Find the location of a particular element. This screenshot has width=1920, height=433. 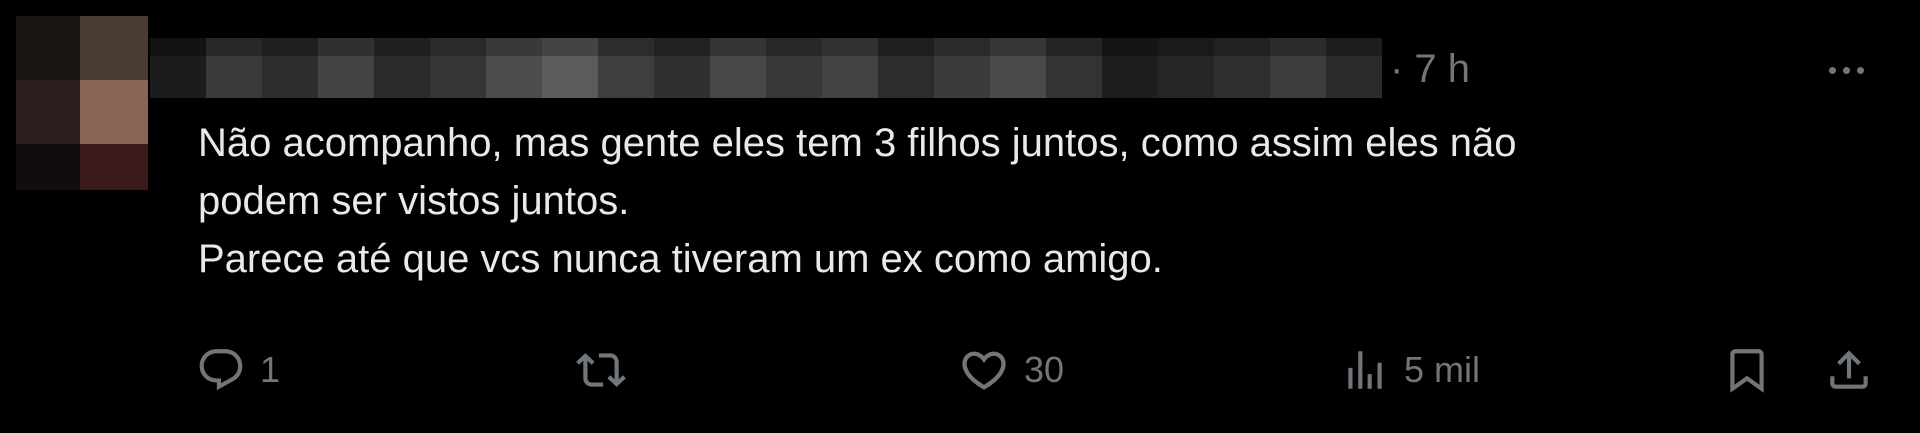

views-button: 5 mil is located at coordinates (1410, 370).